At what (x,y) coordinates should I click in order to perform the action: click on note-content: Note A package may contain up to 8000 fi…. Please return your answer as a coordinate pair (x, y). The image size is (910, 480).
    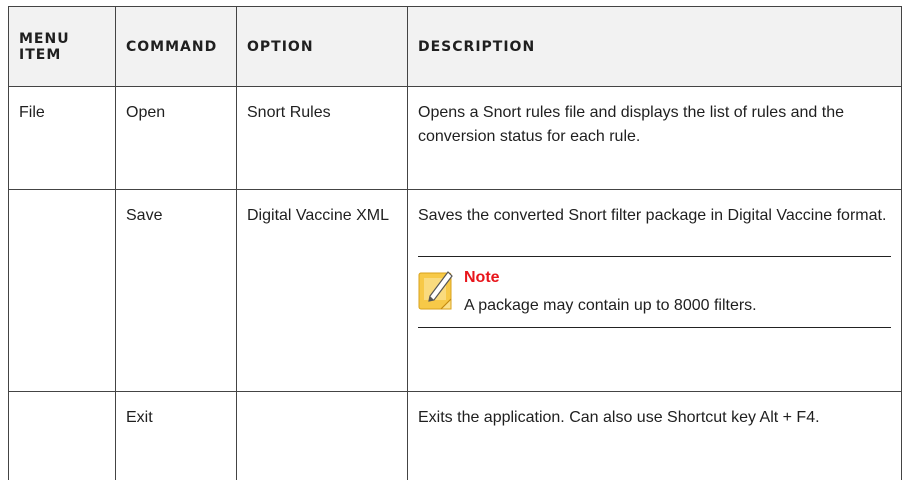
    Looking at the image, I should click on (677, 294).